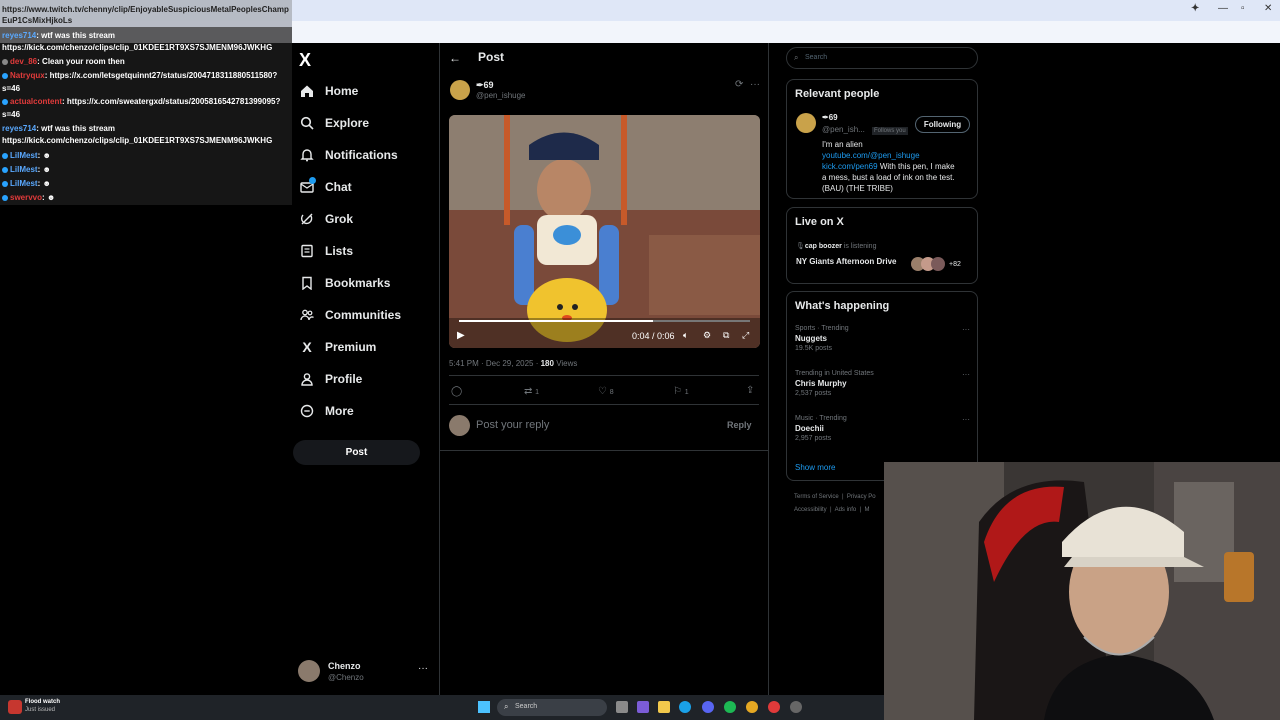  I want to click on back-arrow-icon: ←, so click(455, 58).